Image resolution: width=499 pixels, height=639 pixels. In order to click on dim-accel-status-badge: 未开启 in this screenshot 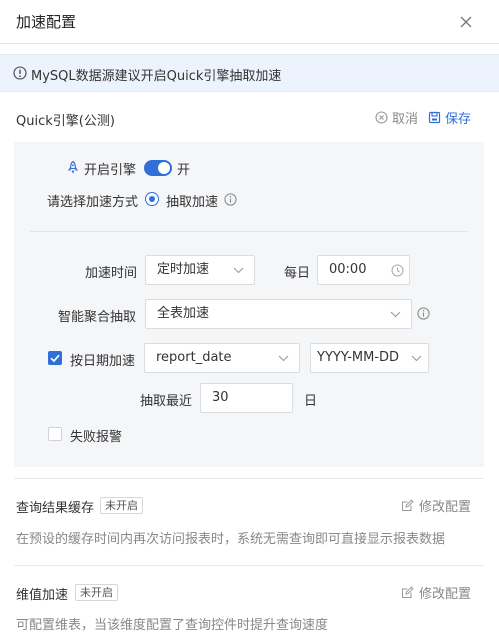, I will do `click(96, 592)`.